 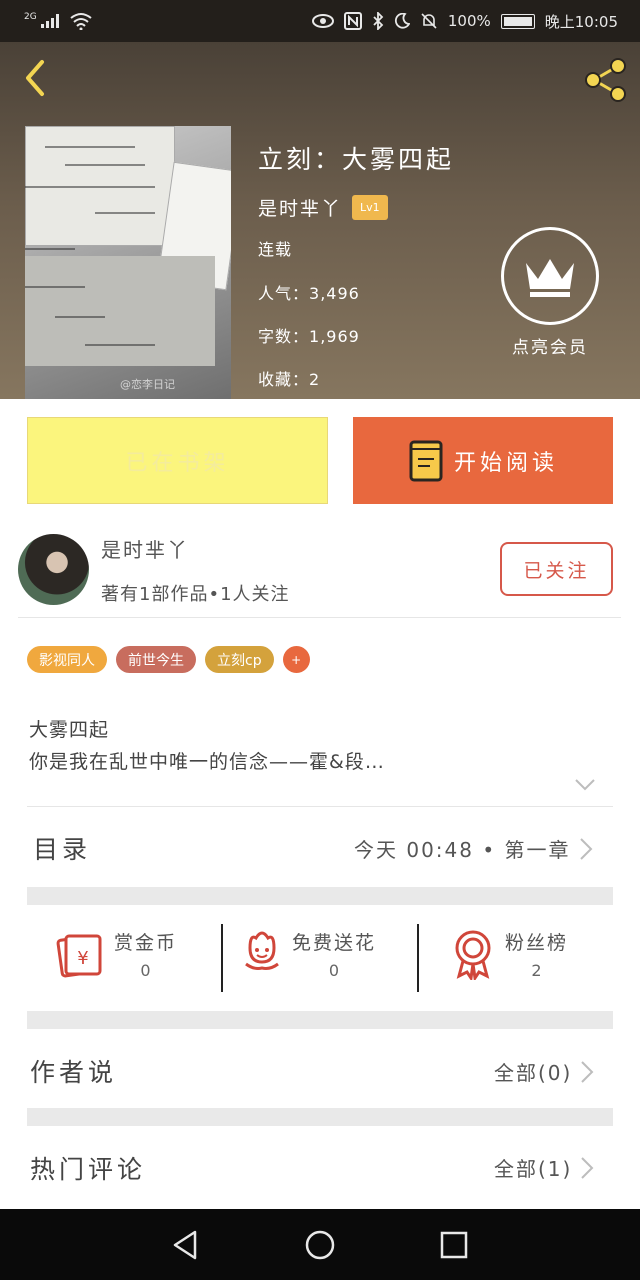 I want to click on header-author-name: 是时芈丫, so click(x=300, y=207).